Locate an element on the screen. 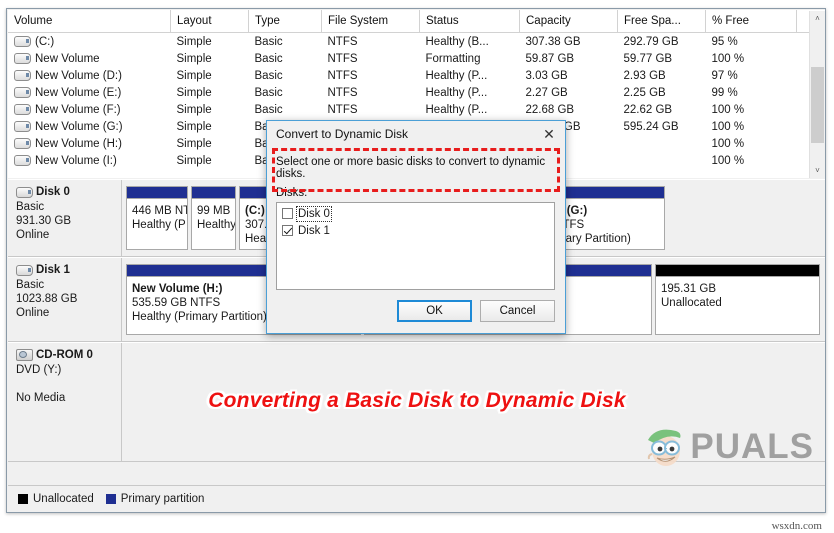 This screenshot has height=533, width=834. column-header-file-system: File System is located at coordinates (370, 21).